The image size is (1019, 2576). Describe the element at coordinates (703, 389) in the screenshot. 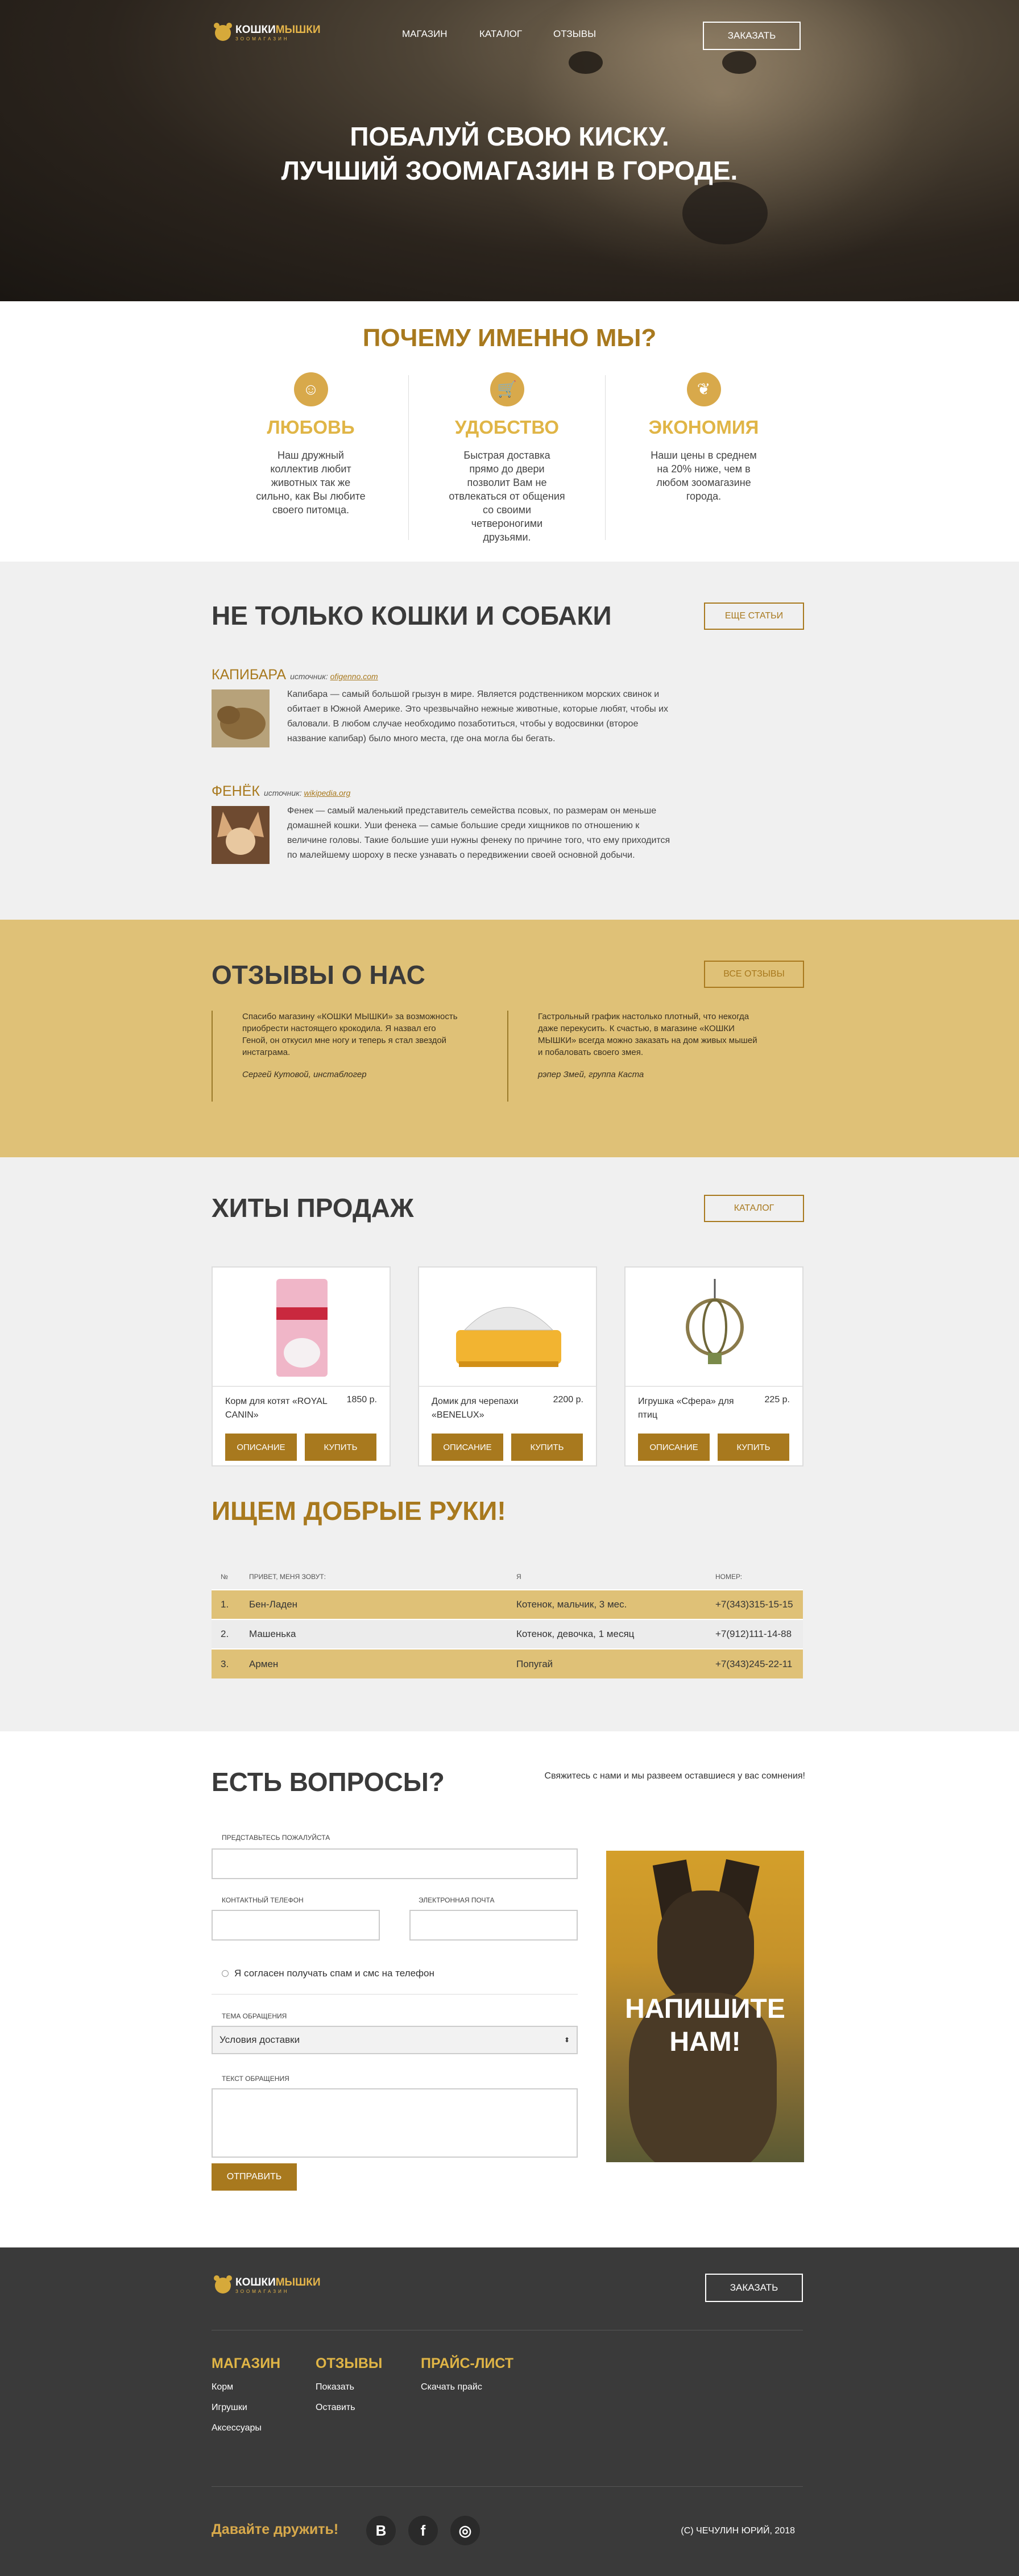

I see `leaf-icon: ❦` at that location.